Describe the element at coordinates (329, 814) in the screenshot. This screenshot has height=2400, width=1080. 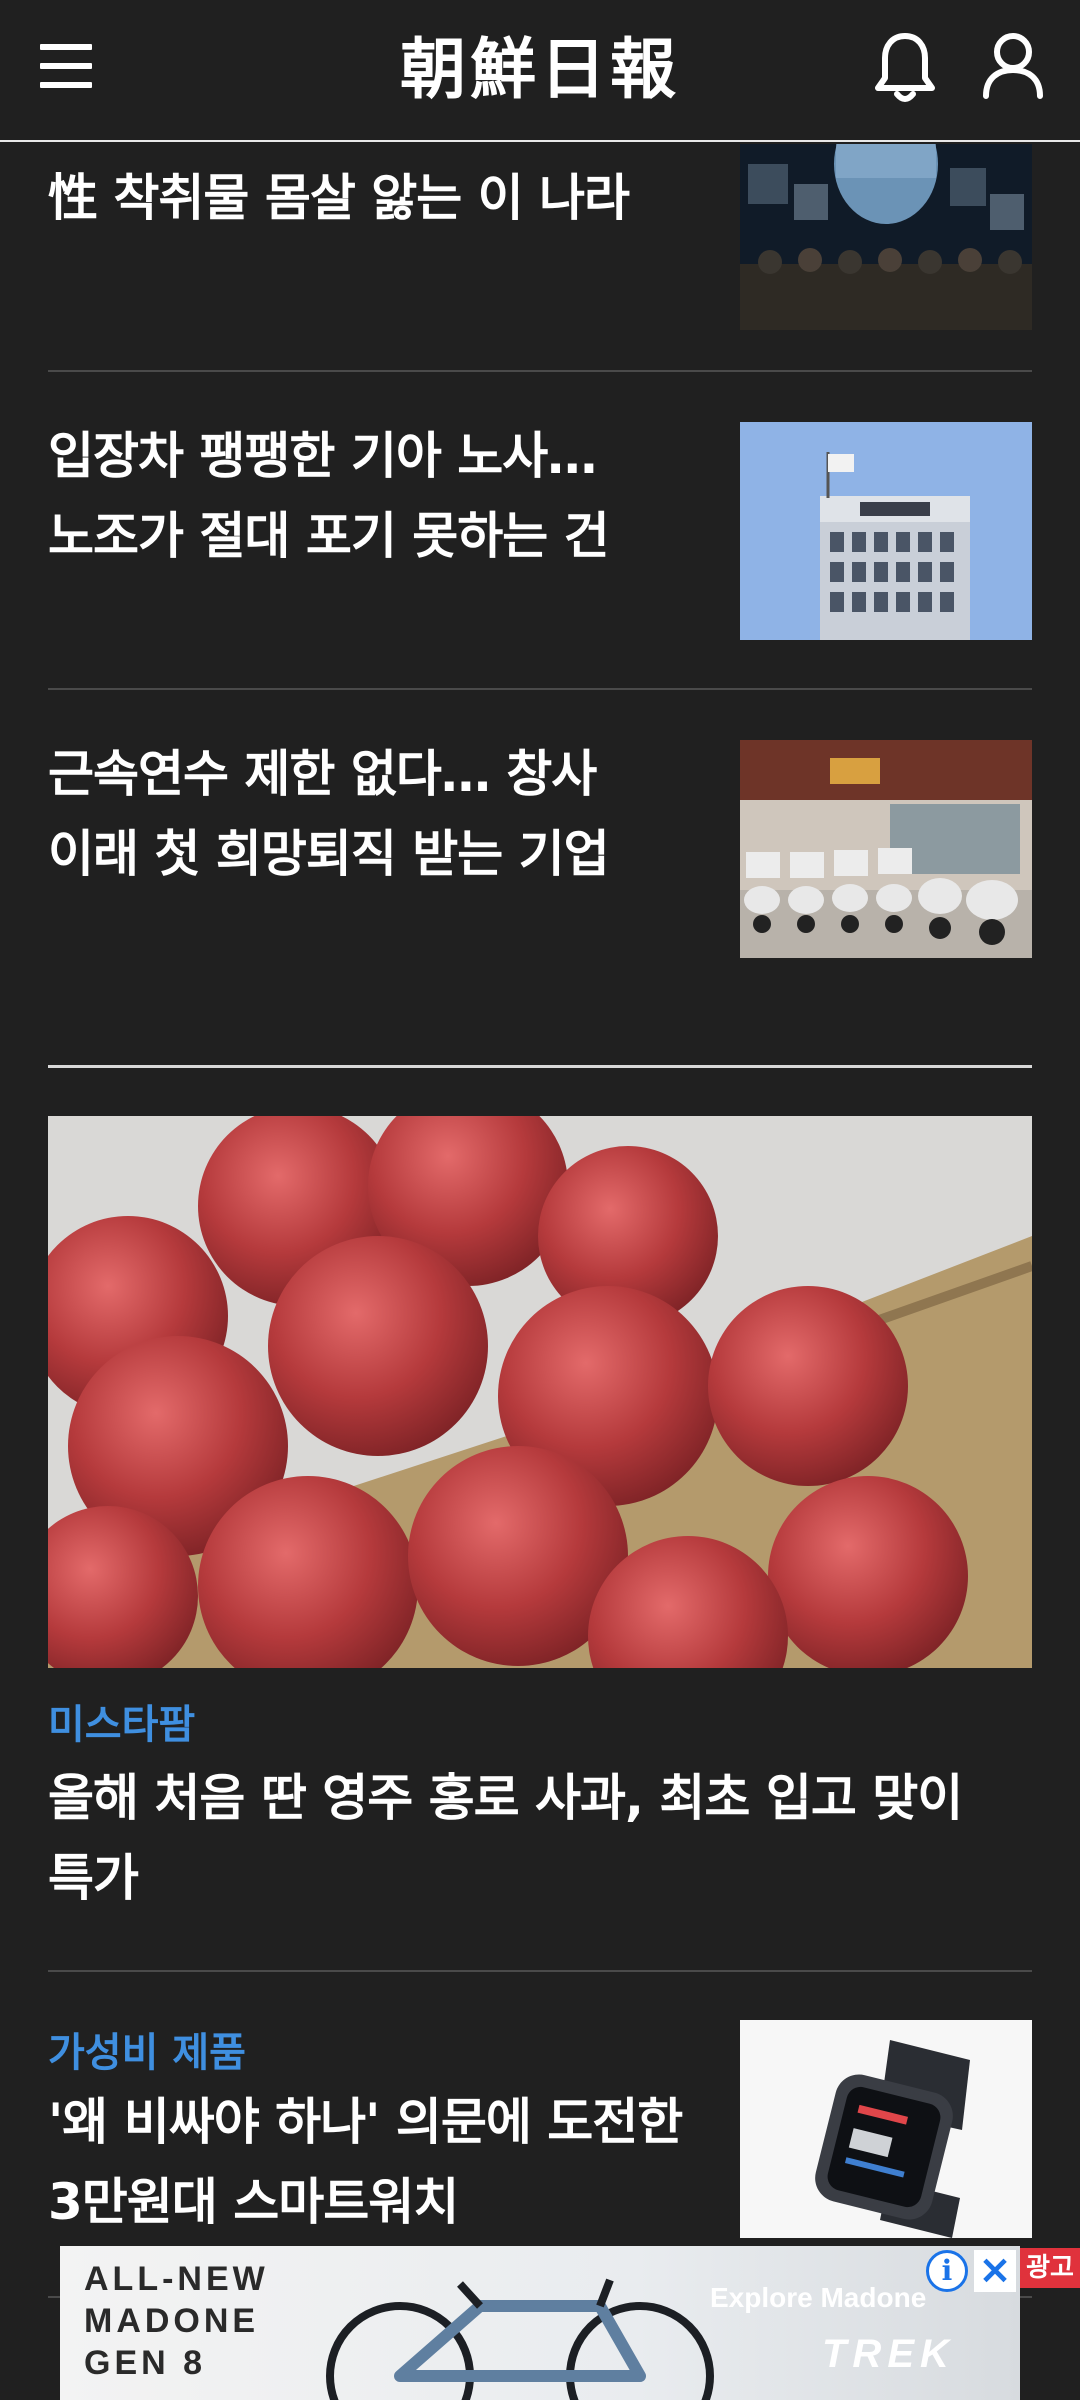
I see `article-title: 근속연수 제한 없다… 창사 이래 첫 희망퇴직 받는 기업` at that location.